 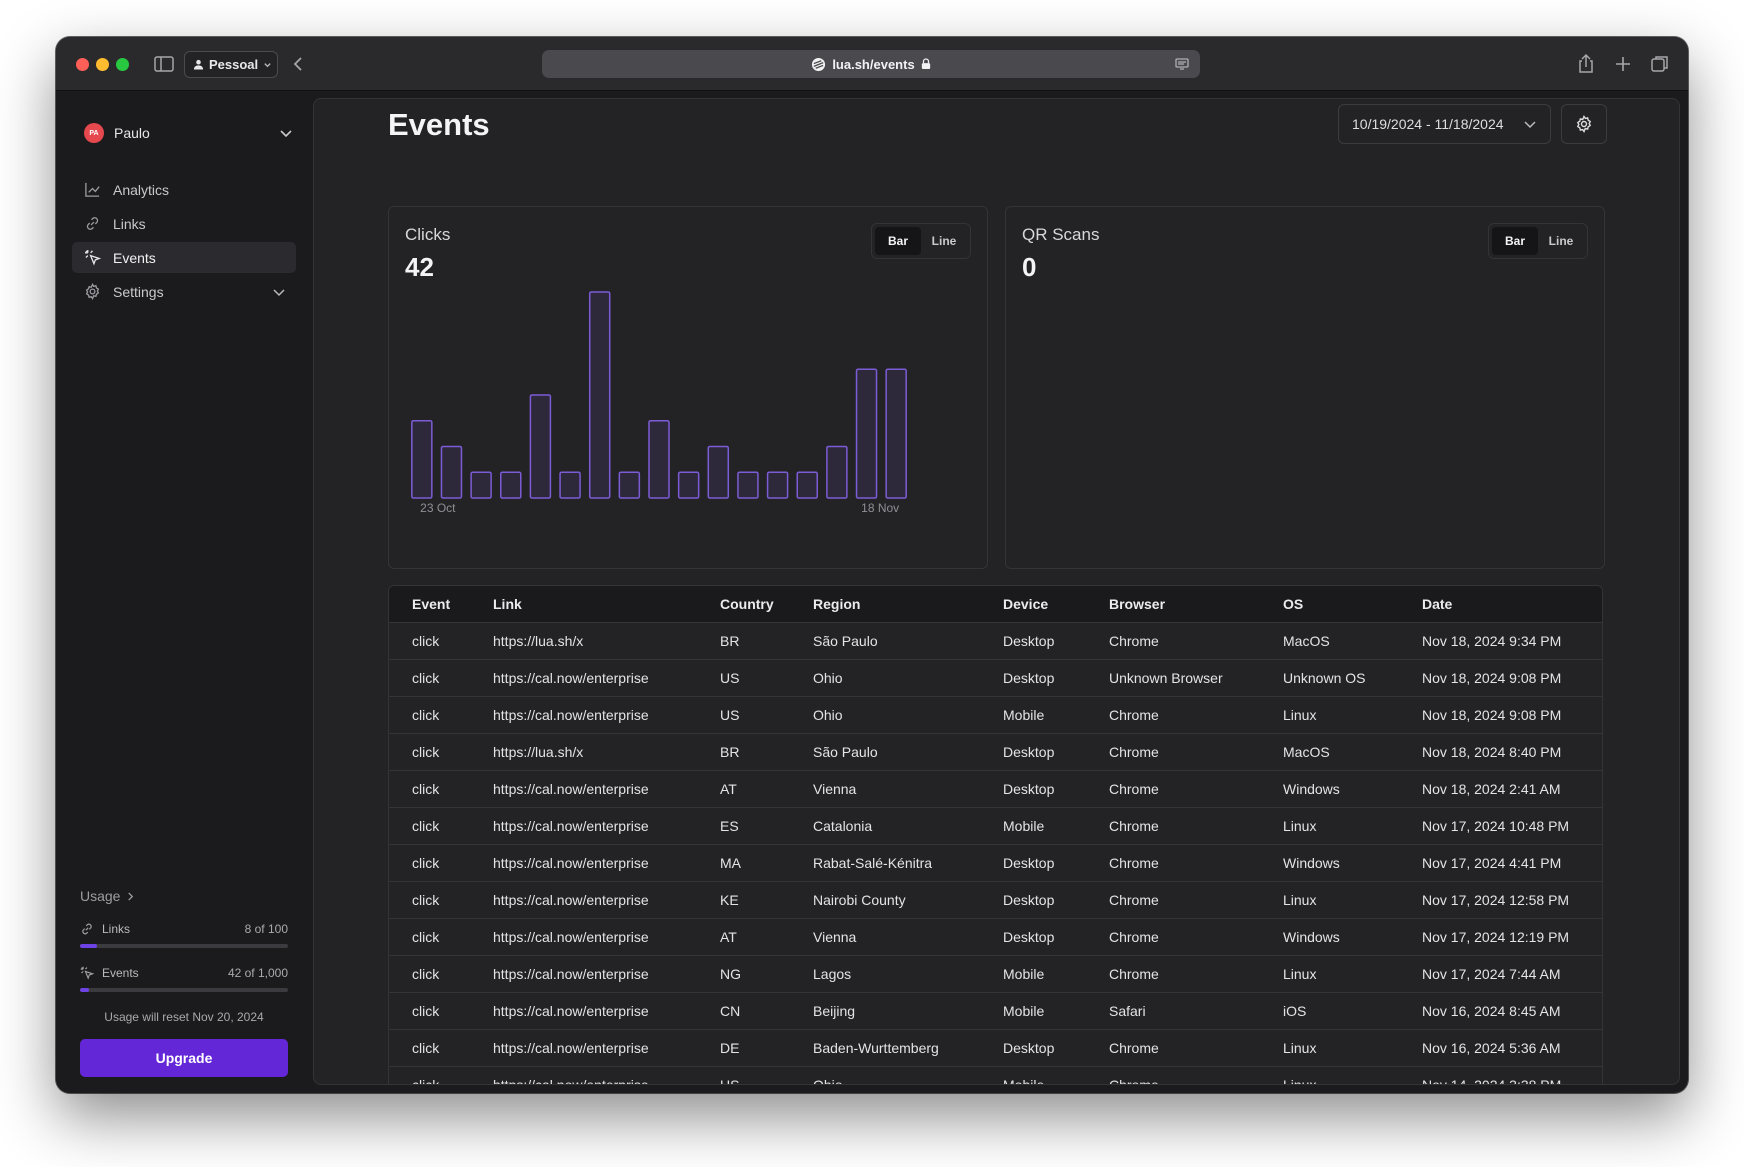 What do you see at coordinates (184, 1058) in the screenshot?
I see `upgrade-button: Upgrade` at bounding box center [184, 1058].